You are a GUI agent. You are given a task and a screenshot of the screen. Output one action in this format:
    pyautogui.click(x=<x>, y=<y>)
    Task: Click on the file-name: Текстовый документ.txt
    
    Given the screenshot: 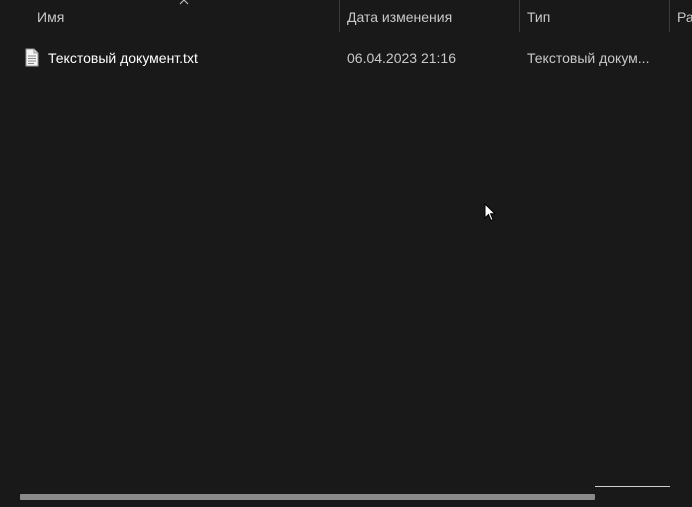 What is the action you would take?
    pyautogui.click(x=188, y=58)
    